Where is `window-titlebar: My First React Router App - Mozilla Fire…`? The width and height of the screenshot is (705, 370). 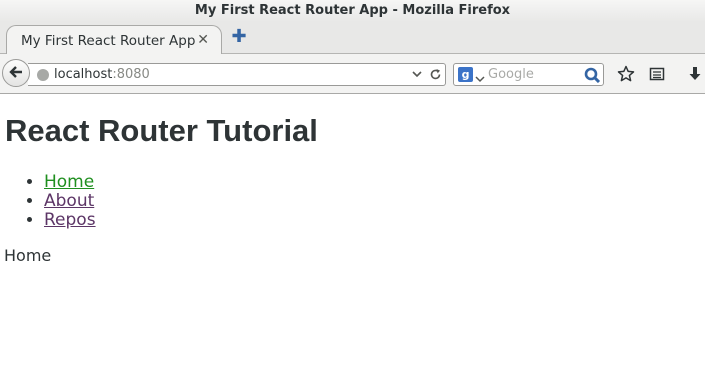 window-titlebar: My First React Router App - Mozilla Fire… is located at coordinates (352, 11).